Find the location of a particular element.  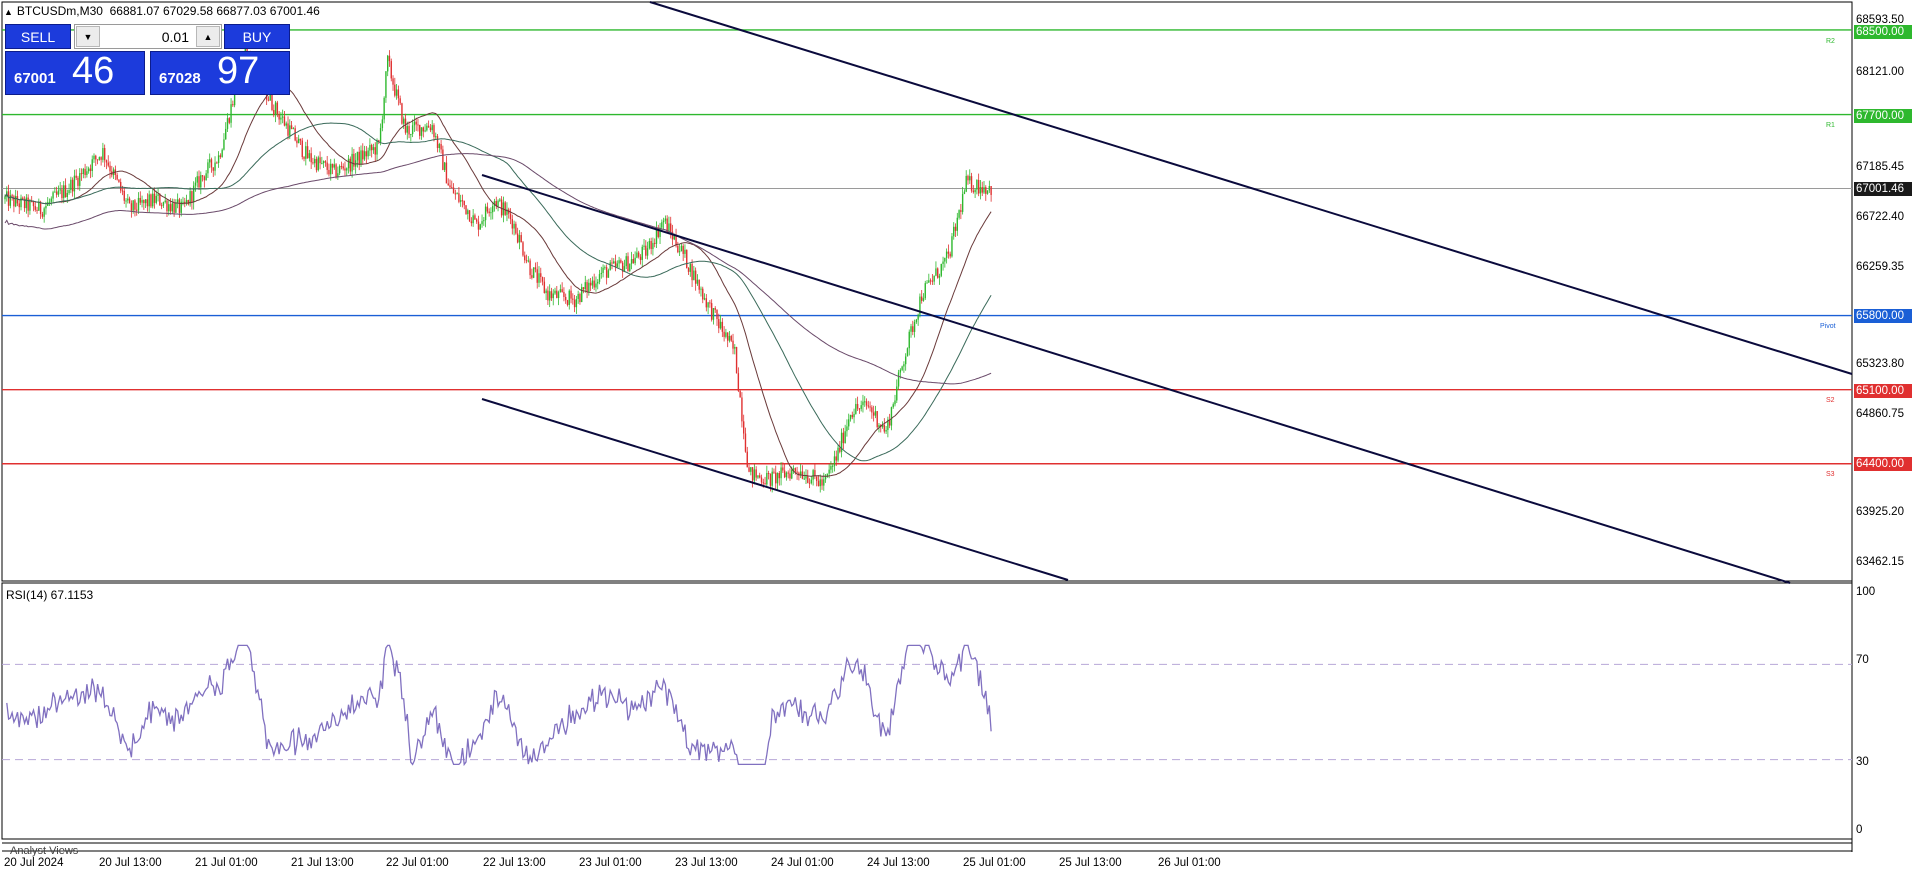

lot-decrease-button: ▼ is located at coordinates (88, 36).